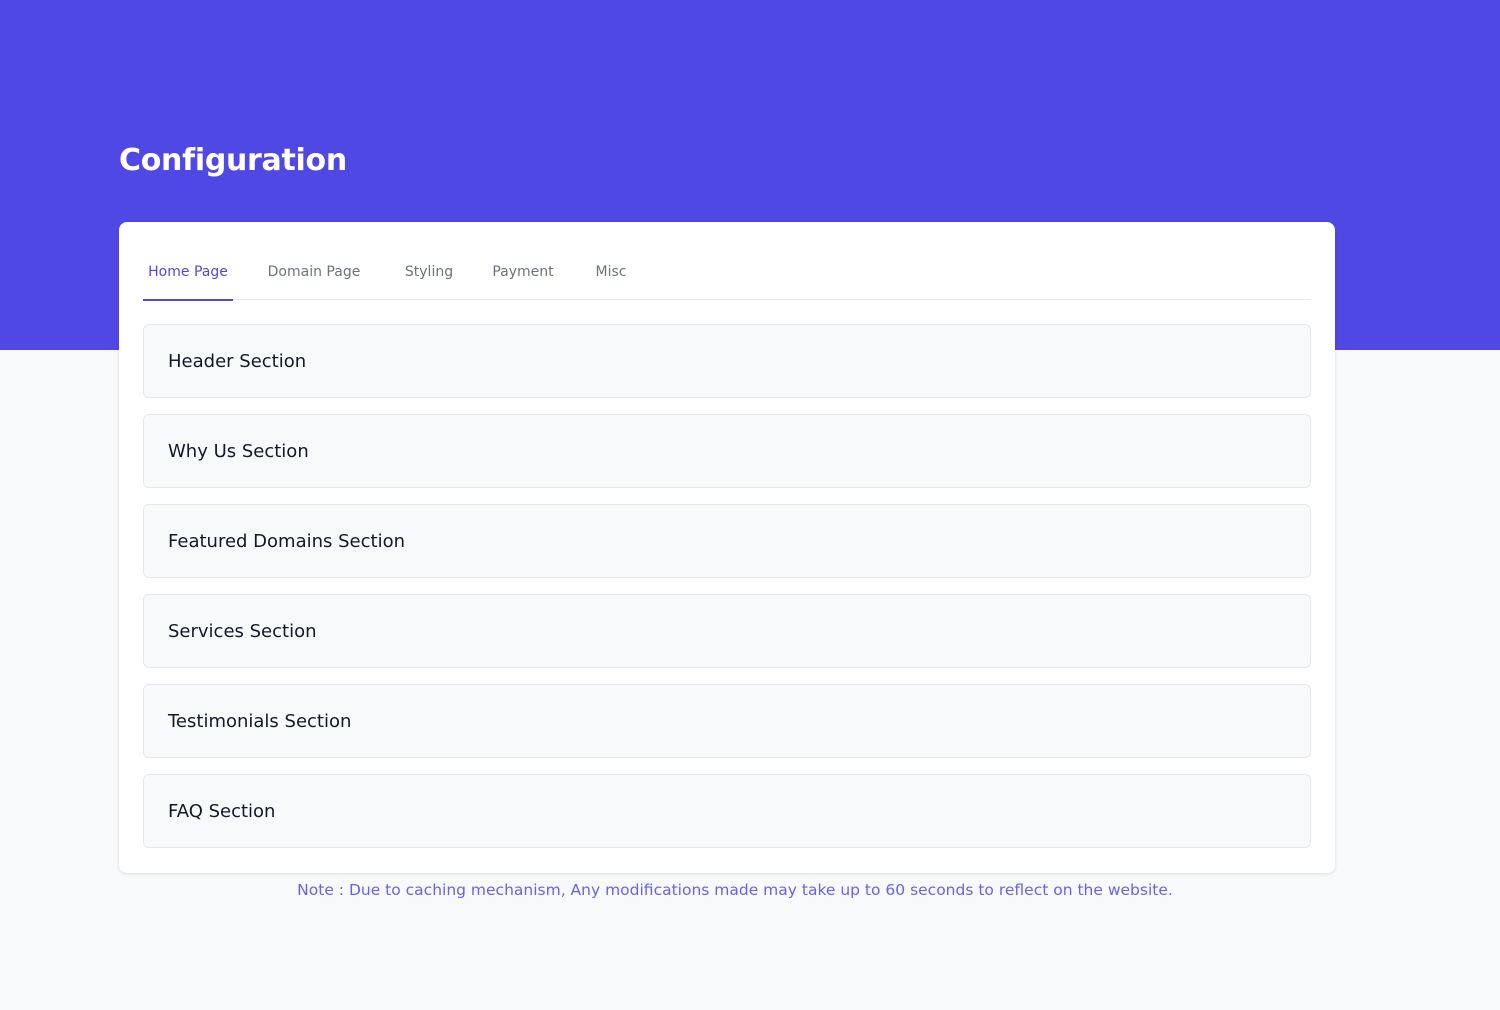 This screenshot has width=1500, height=1010. I want to click on section-item-featured-domains: Featured Domains Section, so click(727, 541).